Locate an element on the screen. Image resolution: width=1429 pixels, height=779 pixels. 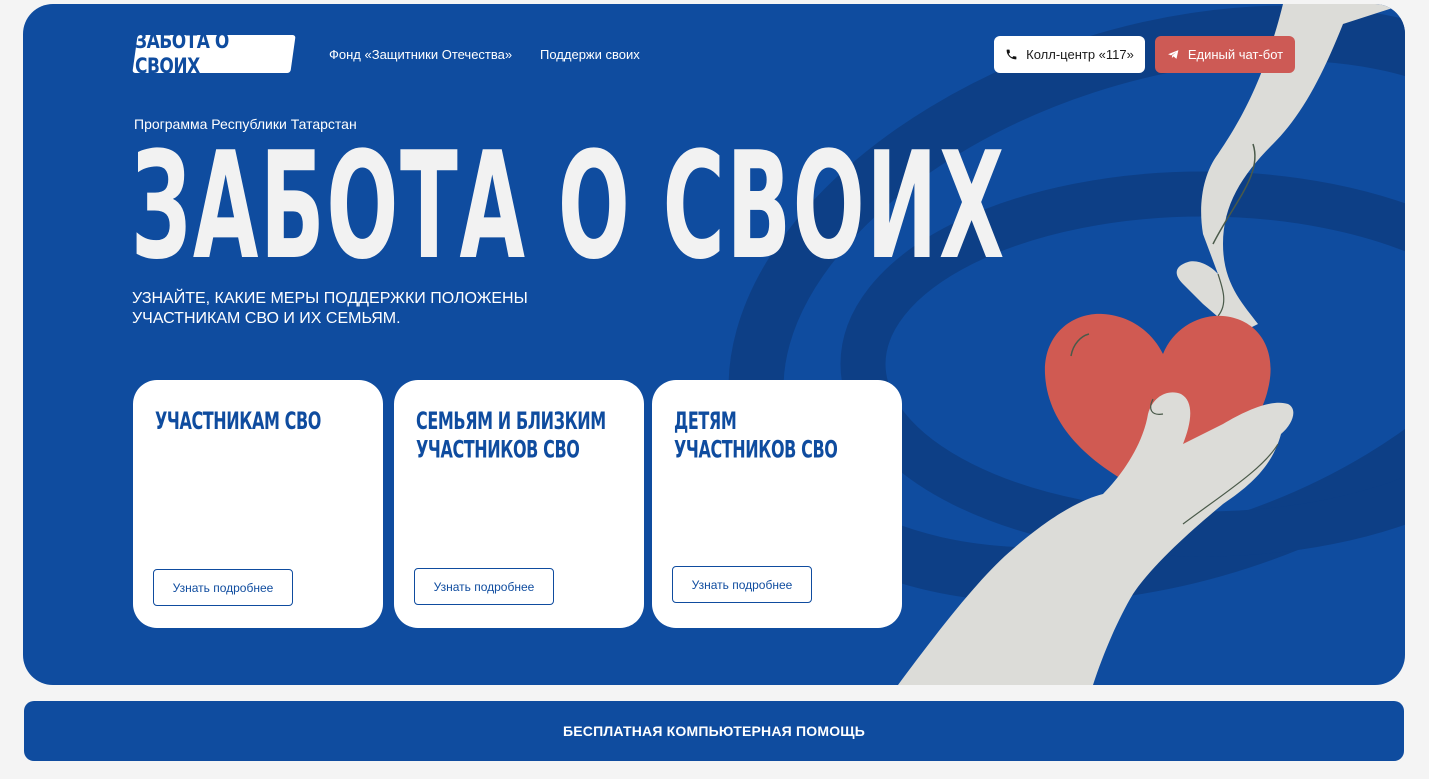
banner-label: БЕСПЛАТНАЯ КОМПЬЮТЕРНАЯ ПОМОЩЬ is located at coordinates (714, 731).